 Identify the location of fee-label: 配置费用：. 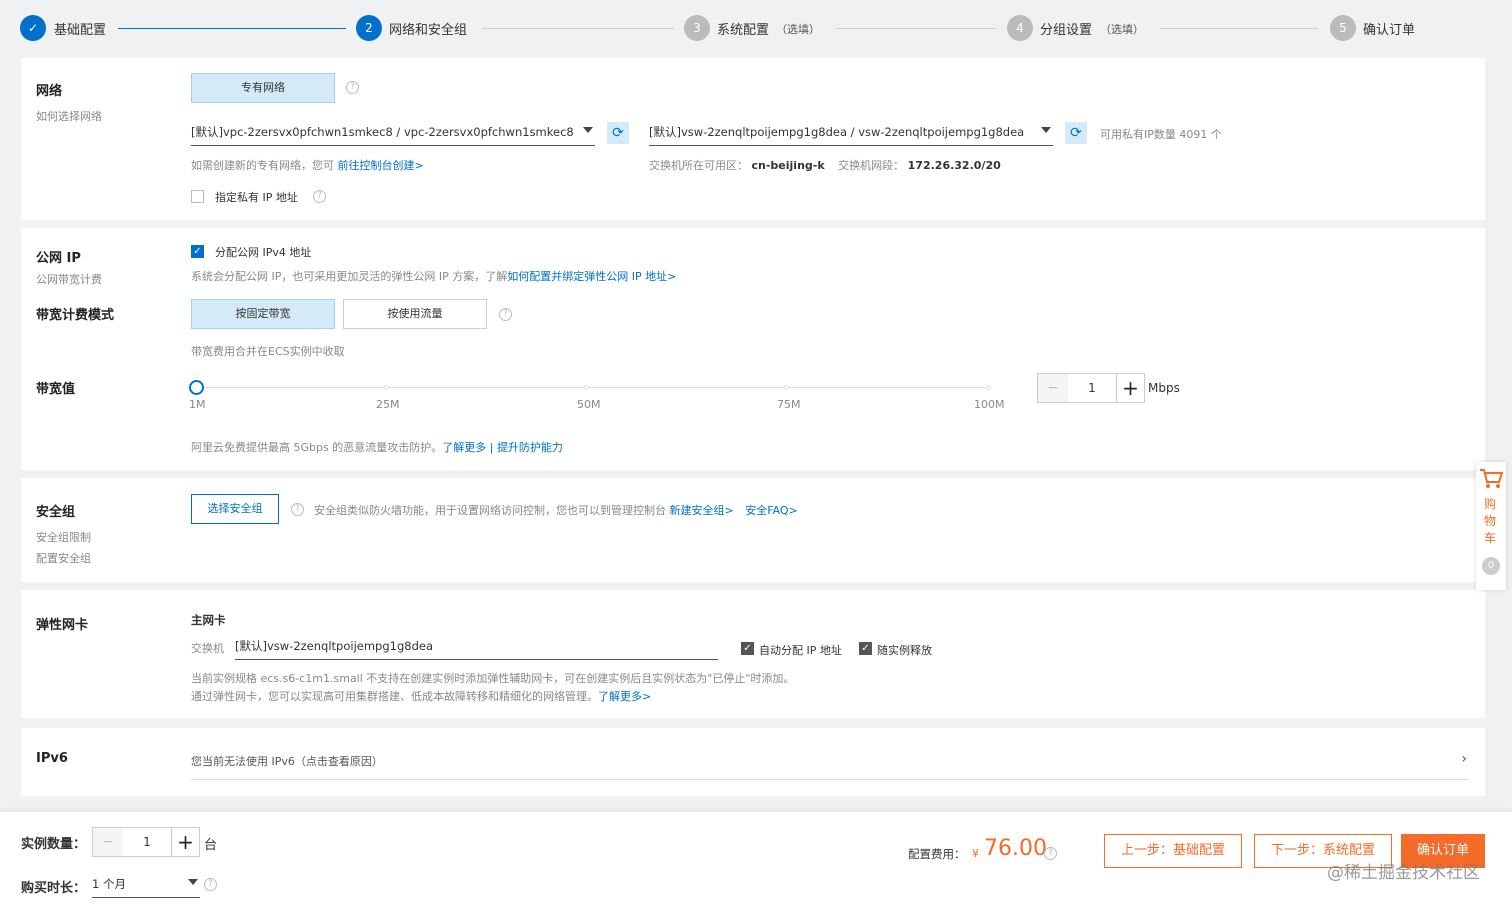
(937, 854).